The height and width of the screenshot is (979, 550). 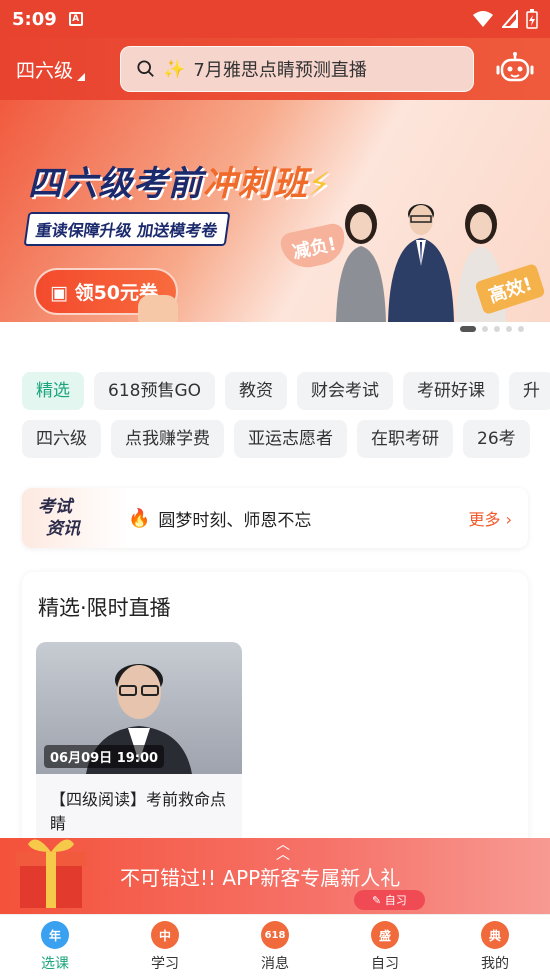 What do you see at coordinates (51, 873) in the screenshot?
I see `gift-box-icon` at bounding box center [51, 873].